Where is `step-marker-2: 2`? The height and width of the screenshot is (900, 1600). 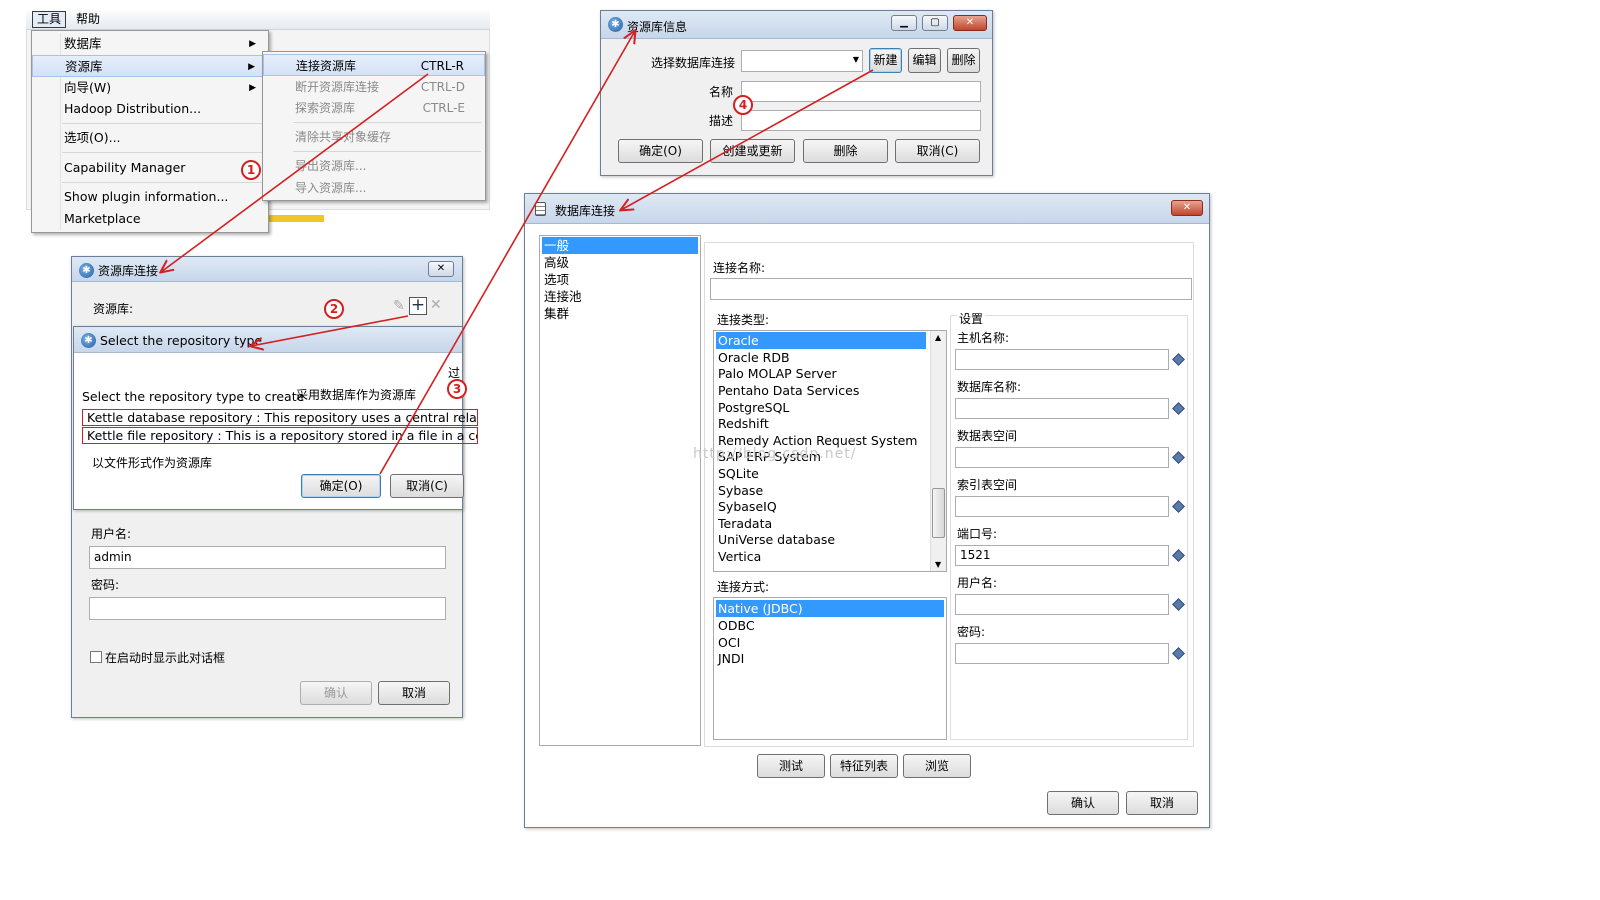 step-marker-2: 2 is located at coordinates (334, 309).